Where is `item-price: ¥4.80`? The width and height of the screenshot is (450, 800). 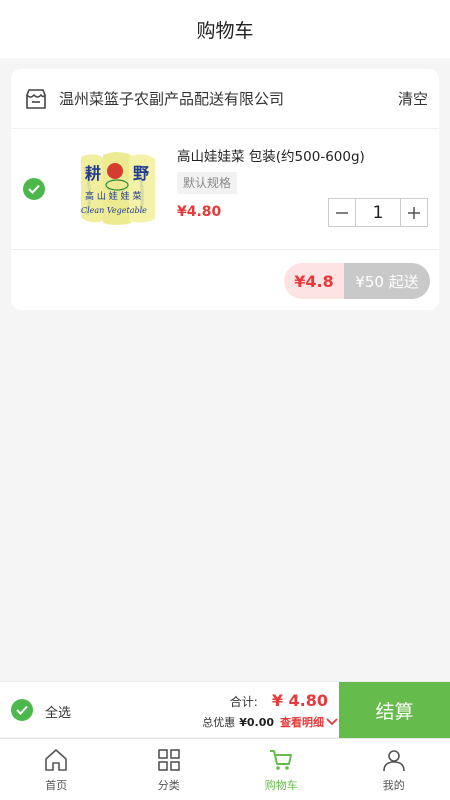
item-price: ¥4.80 is located at coordinates (199, 212).